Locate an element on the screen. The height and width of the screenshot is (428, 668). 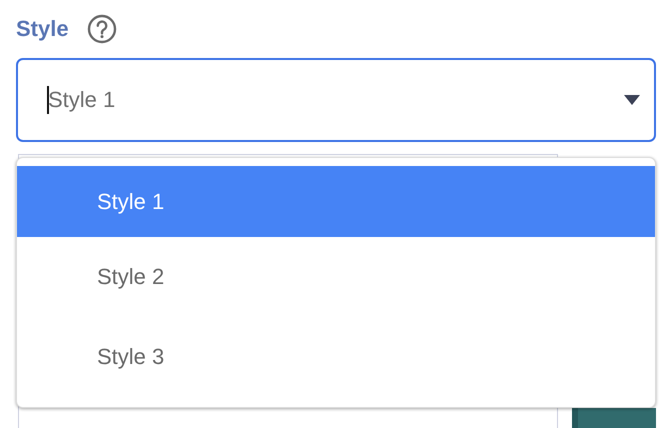
caret-icon is located at coordinates (632, 100).